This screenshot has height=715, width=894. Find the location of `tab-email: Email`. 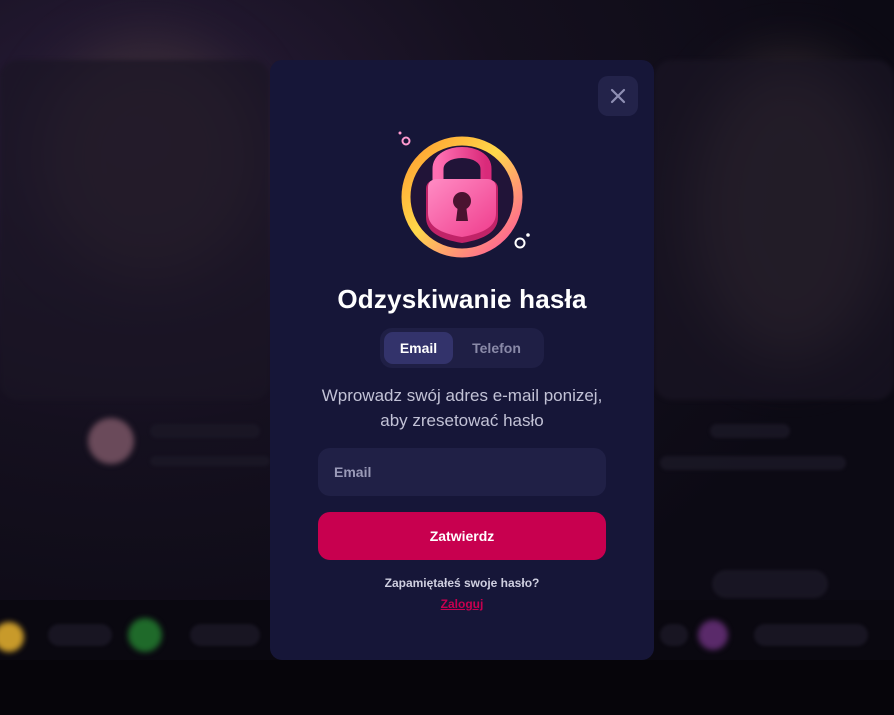

tab-email: Email is located at coordinates (418, 348).